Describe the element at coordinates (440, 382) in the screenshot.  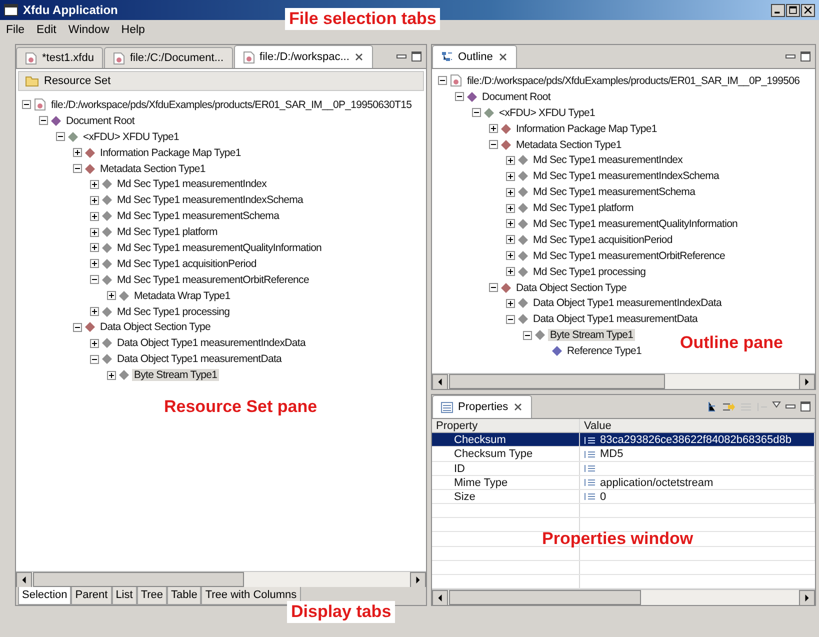
I see `scroll-left-icon` at that location.